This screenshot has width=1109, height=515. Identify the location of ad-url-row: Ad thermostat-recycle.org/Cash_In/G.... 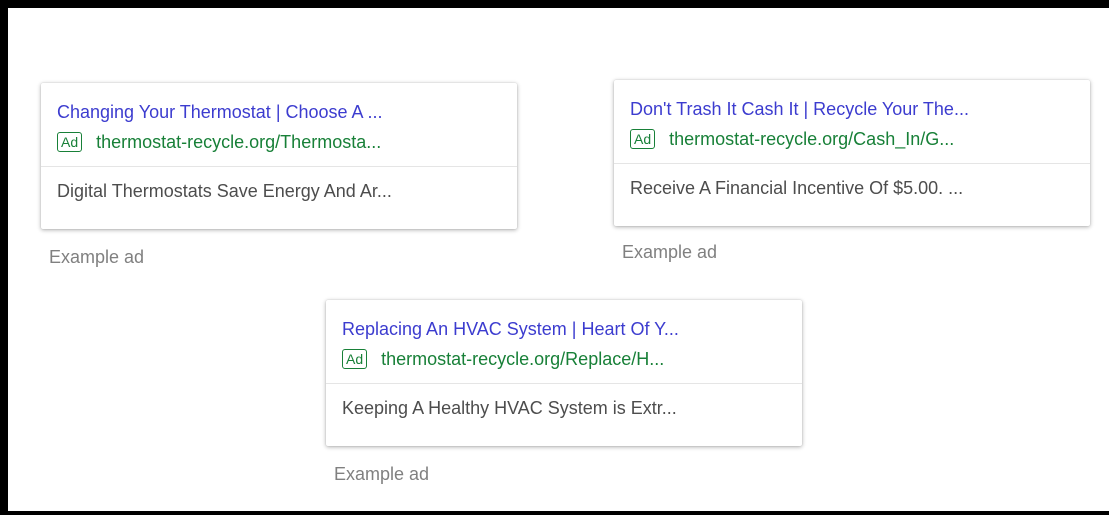
(852, 139).